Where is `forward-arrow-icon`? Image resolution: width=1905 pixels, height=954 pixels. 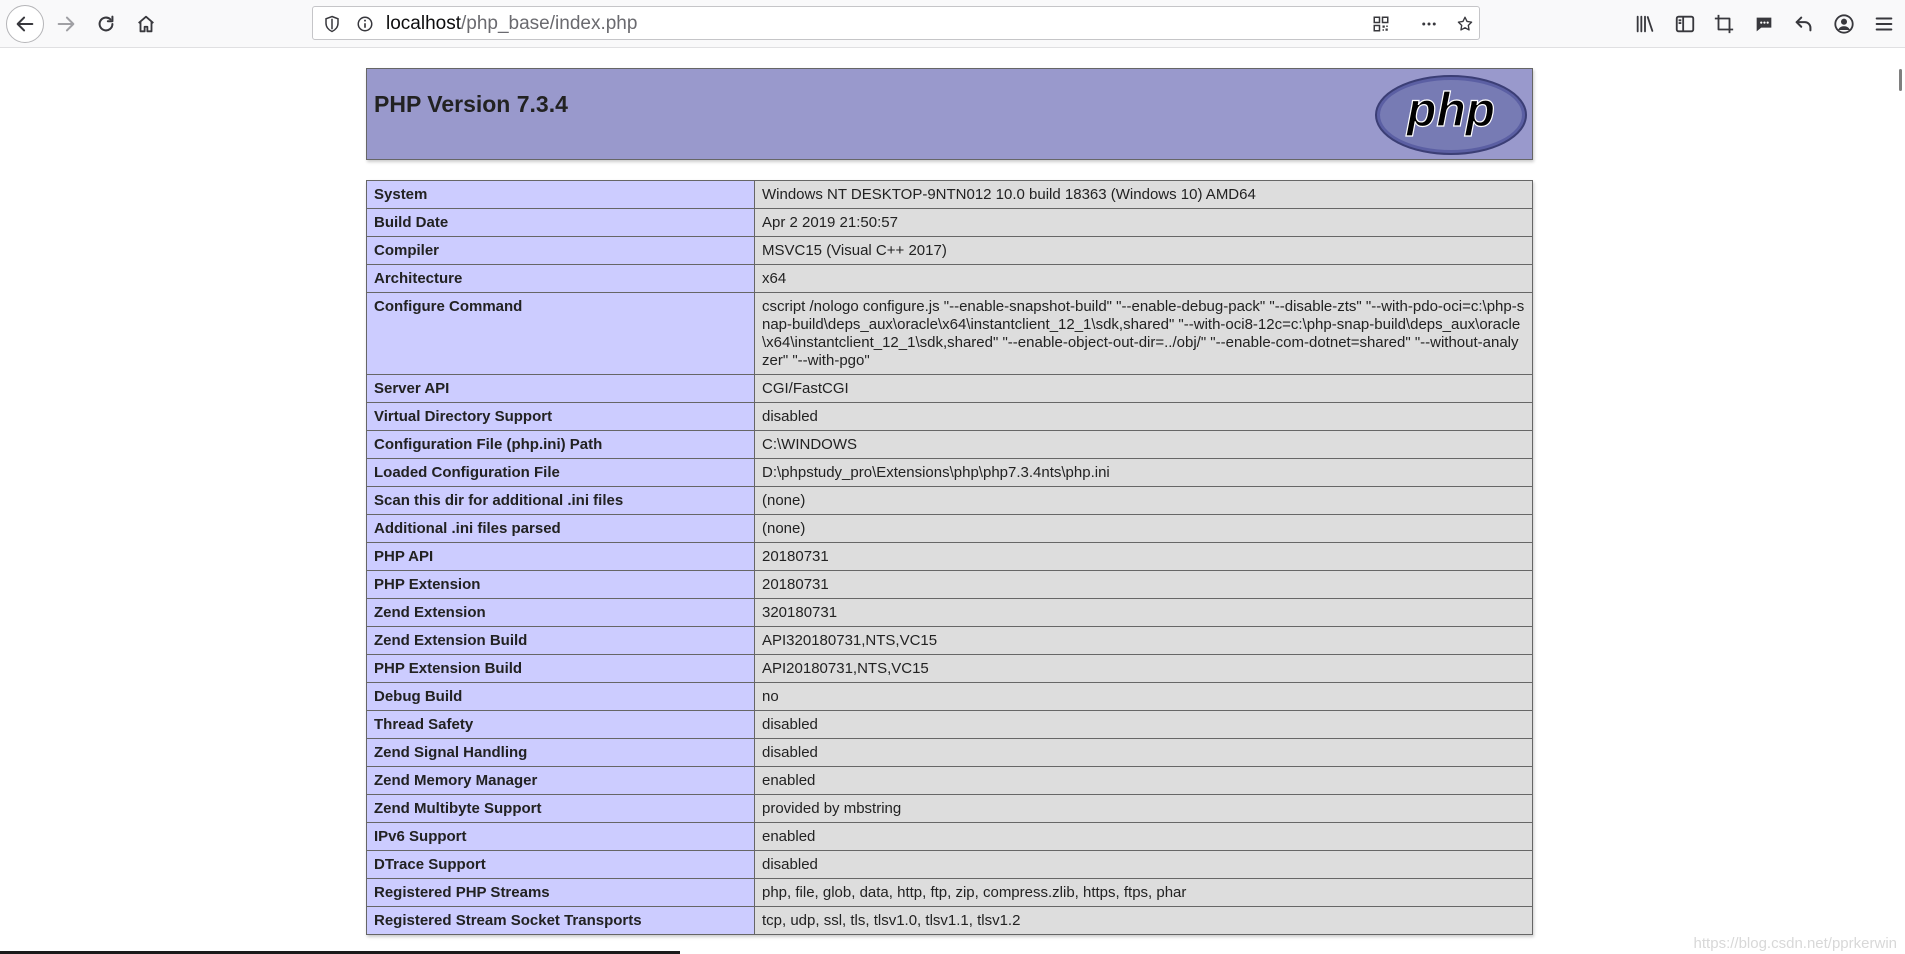 forward-arrow-icon is located at coordinates (66, 24).